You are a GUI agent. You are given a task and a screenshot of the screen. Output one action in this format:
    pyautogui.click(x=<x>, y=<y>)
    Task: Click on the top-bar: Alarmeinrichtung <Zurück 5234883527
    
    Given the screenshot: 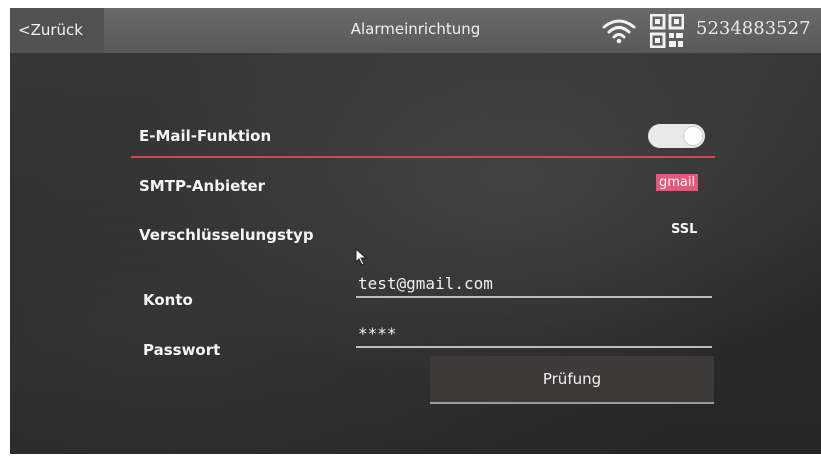 What is the action you would take?
    pyautogui.click(x=415, y=30)
    